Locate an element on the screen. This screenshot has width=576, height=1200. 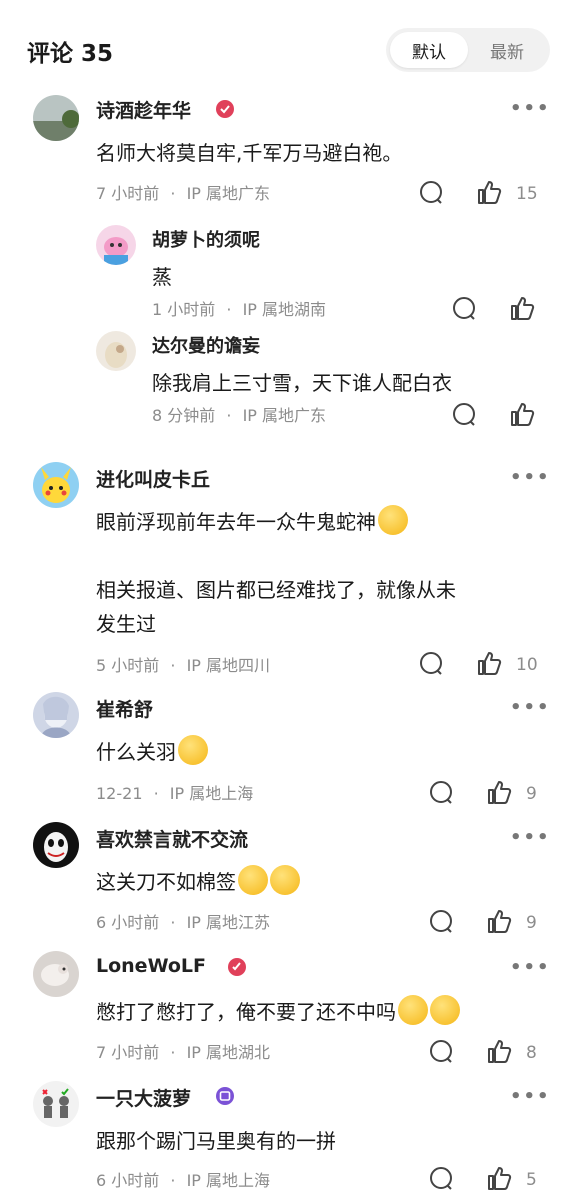
reply-time: 1 小时前 is located at coordinates (184, 309).